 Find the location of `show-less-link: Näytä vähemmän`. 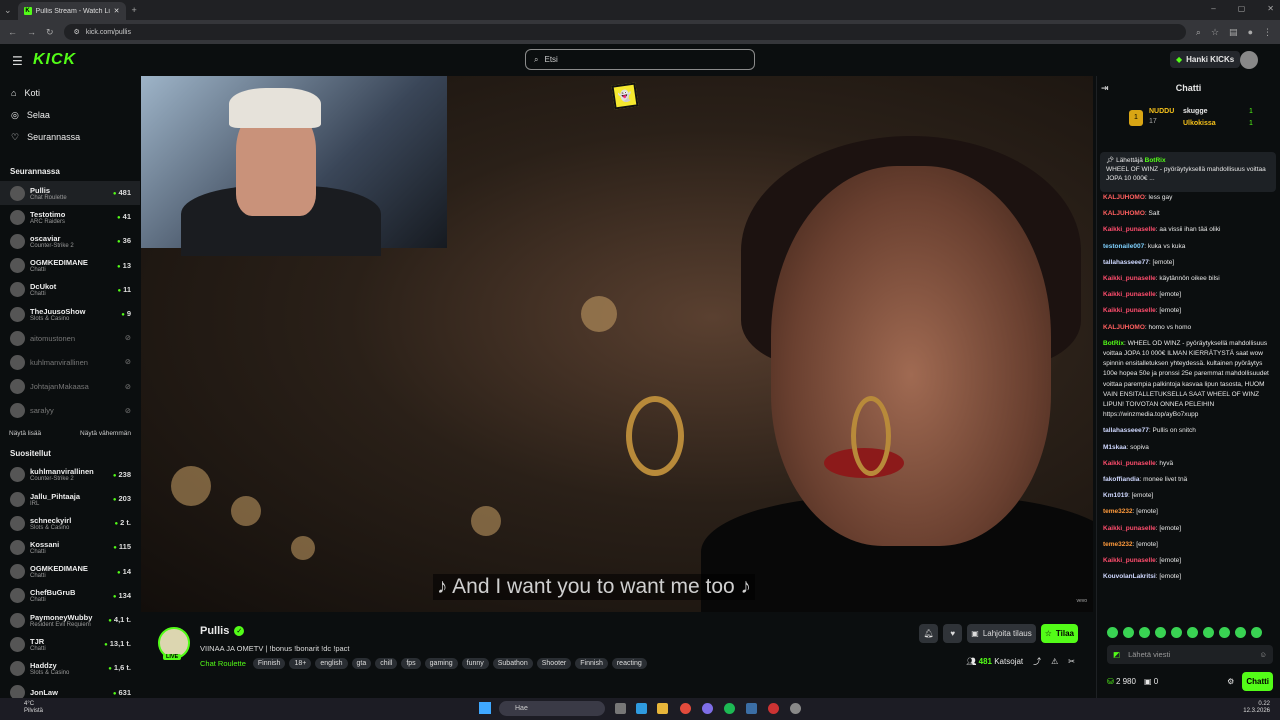

show-less-link: Näytä vähemmän is located at coordinates (105, 433).